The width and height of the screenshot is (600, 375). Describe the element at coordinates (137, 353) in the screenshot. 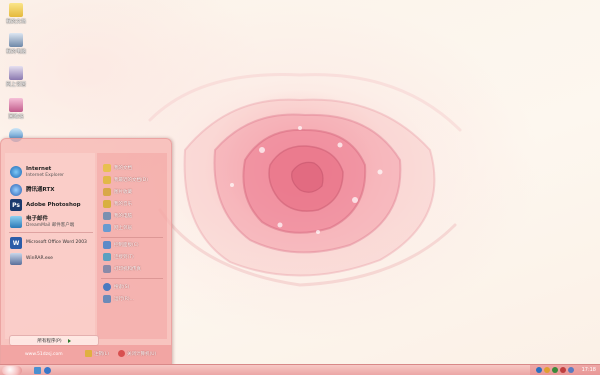

I see `shutdown-button: 关闭计算机(U)` at that location.